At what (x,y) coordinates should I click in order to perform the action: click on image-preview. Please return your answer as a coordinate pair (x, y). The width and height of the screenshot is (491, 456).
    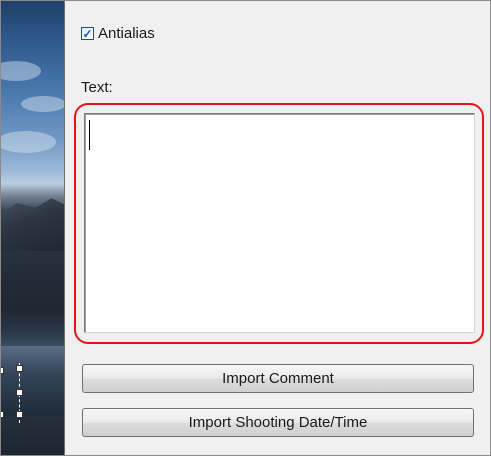
    Looking at the image, I should click on (33, 228).